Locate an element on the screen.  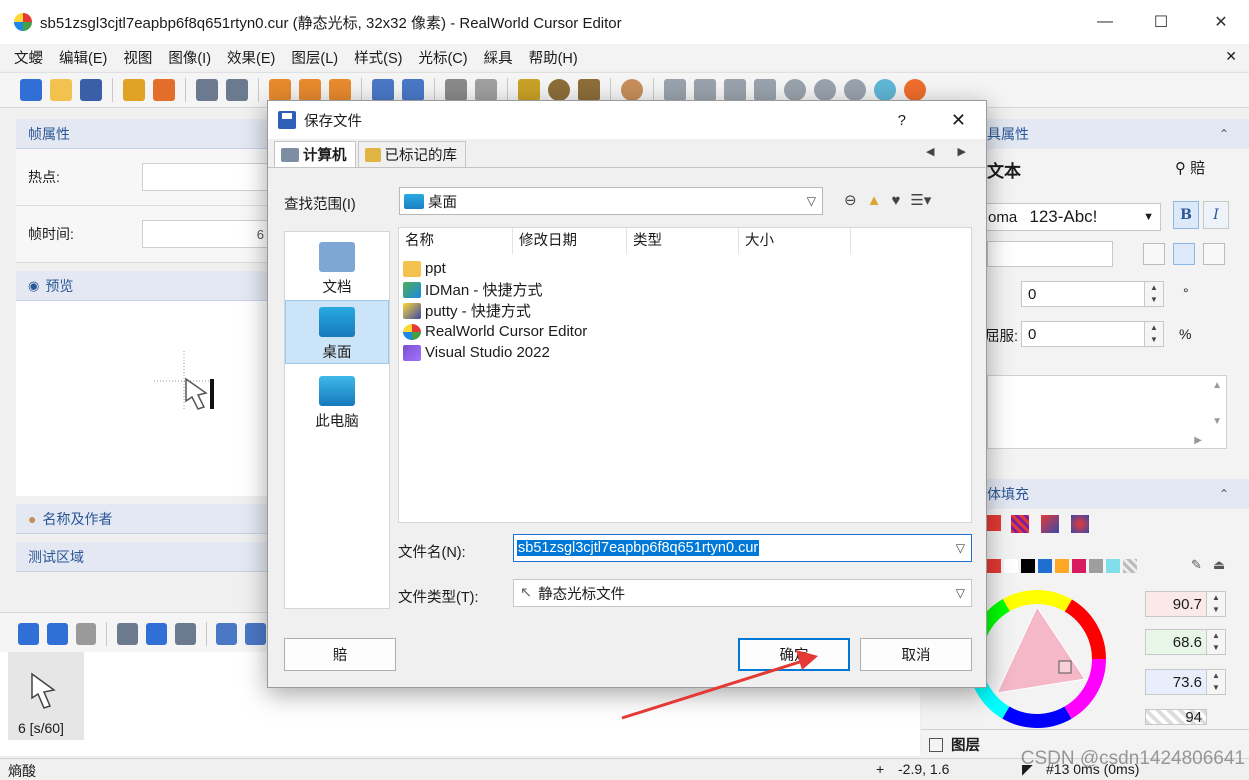
broadcast-icon is located at coordinates (164, 90).